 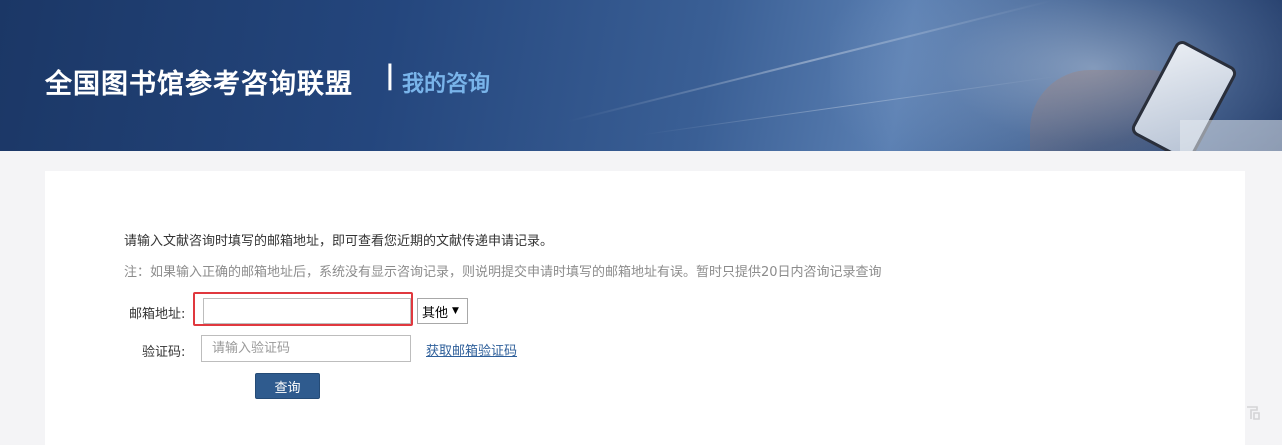 What do you see at coordinates (199, 84) in the screenshot?
I see `site-title: 全国图书馆参考咨询联盟` at bounding box center [199, 84].